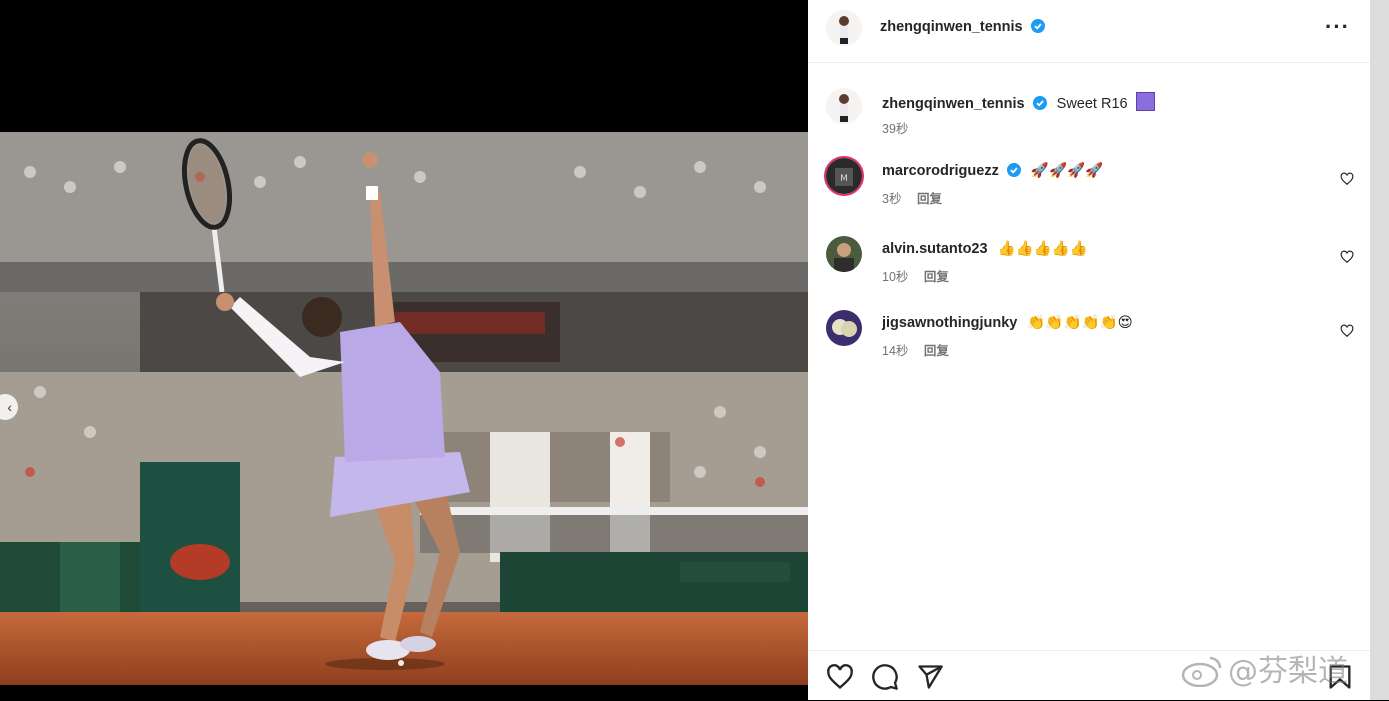 The height and width of the screenshot is (701, 1389). I want to click on author-username: zhengqinwen_tennis, so click(951, 27).